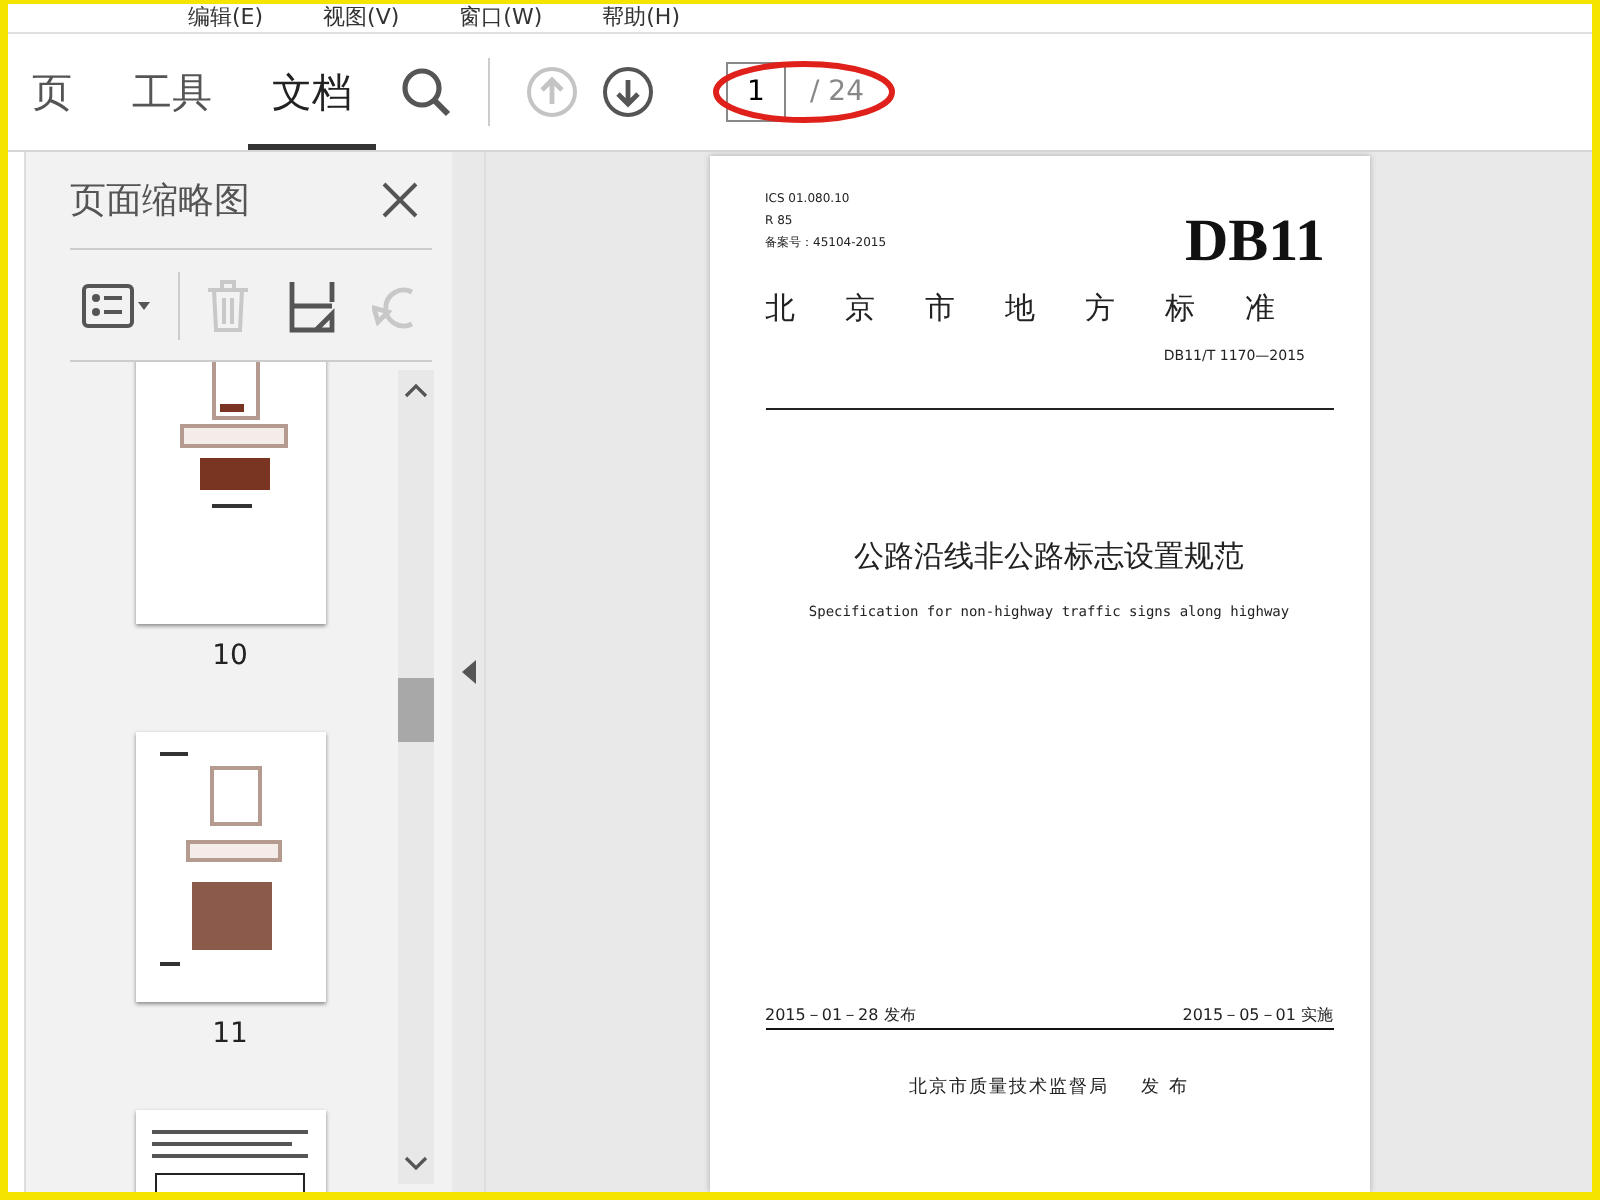 The image size is (1600, 1200). I want to click on scroll-down-icon, so click(416, 1164).